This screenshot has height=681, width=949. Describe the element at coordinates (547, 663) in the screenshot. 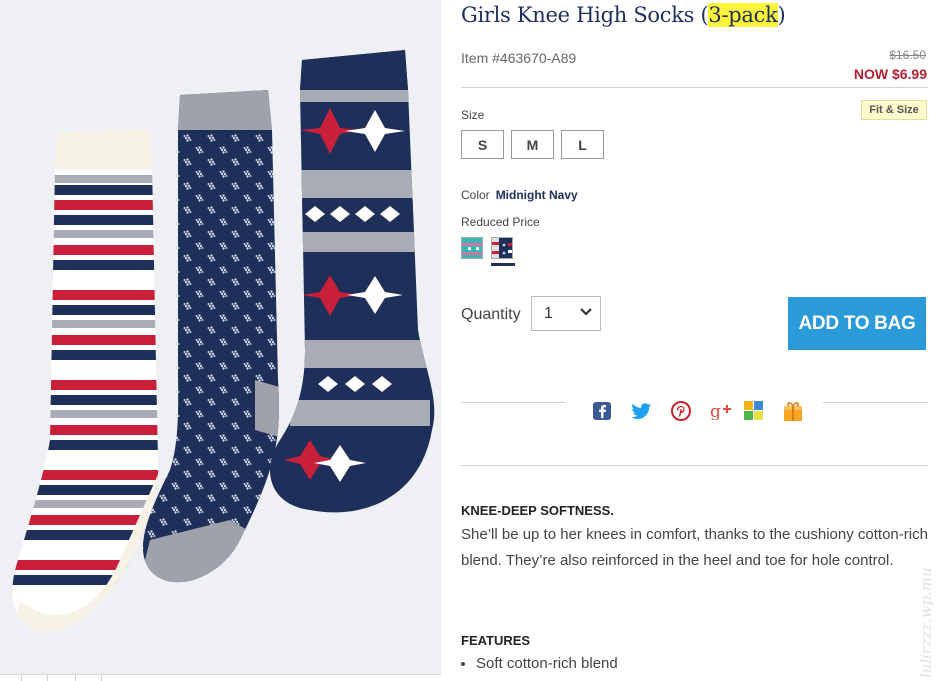

I see `list-item: Soft cotton-rich blend` at that location.